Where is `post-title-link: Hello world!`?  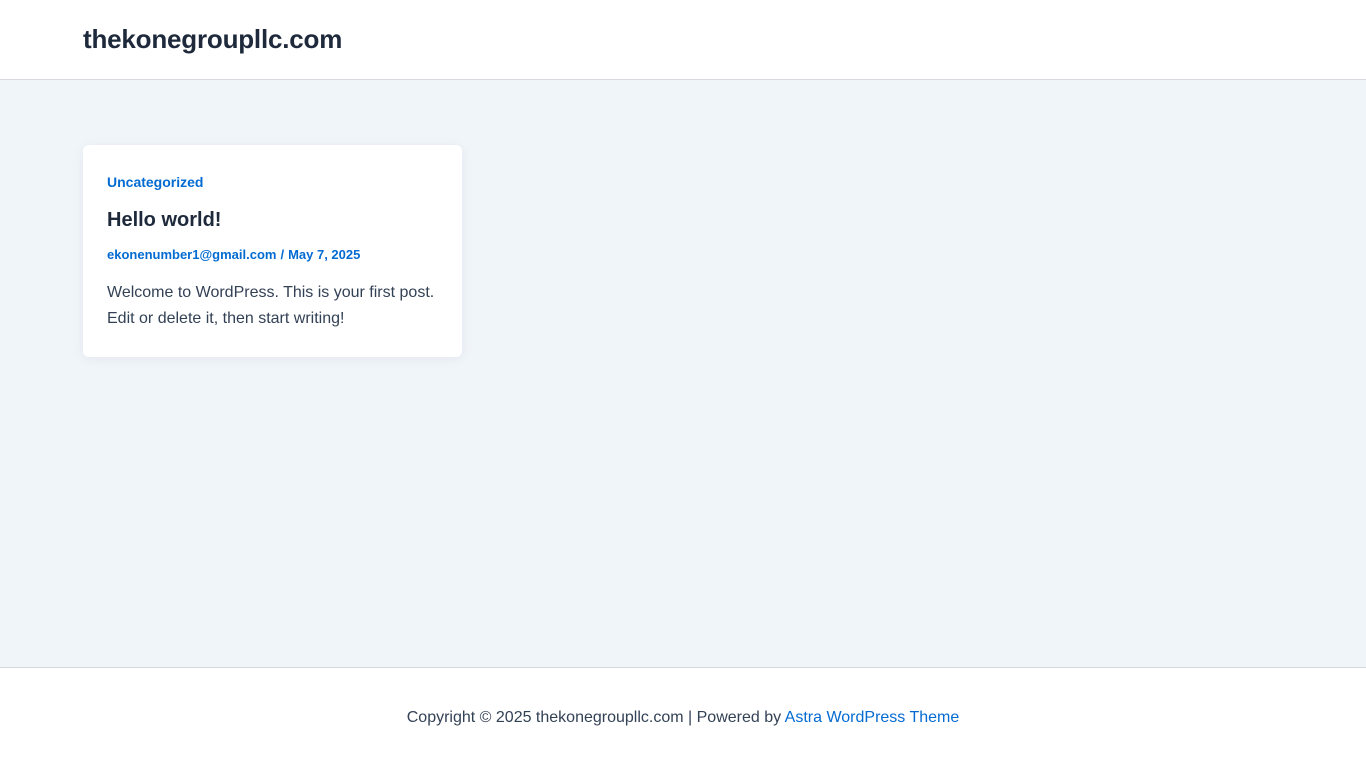 post-title-link: Hello world! is located at coordinates (164, 220).